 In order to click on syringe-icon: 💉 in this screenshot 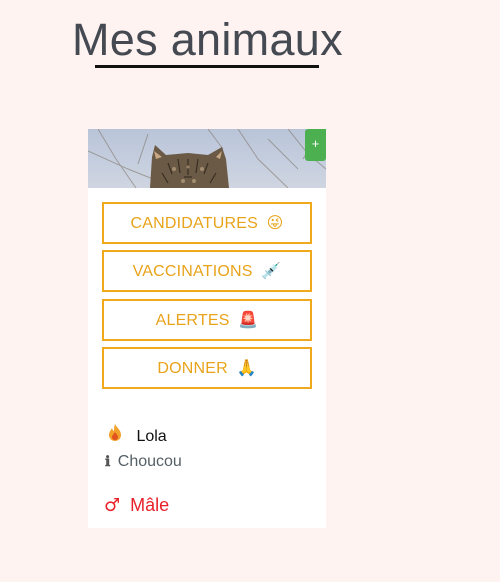, I will do `click(271, 270)`.